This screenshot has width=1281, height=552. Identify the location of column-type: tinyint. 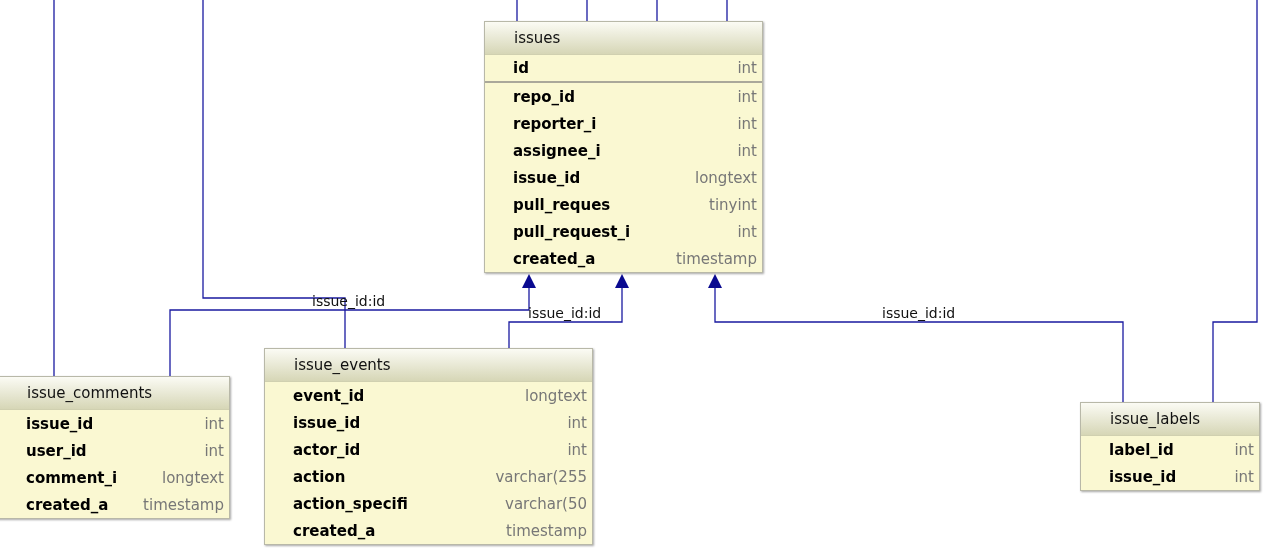
(733, 204).